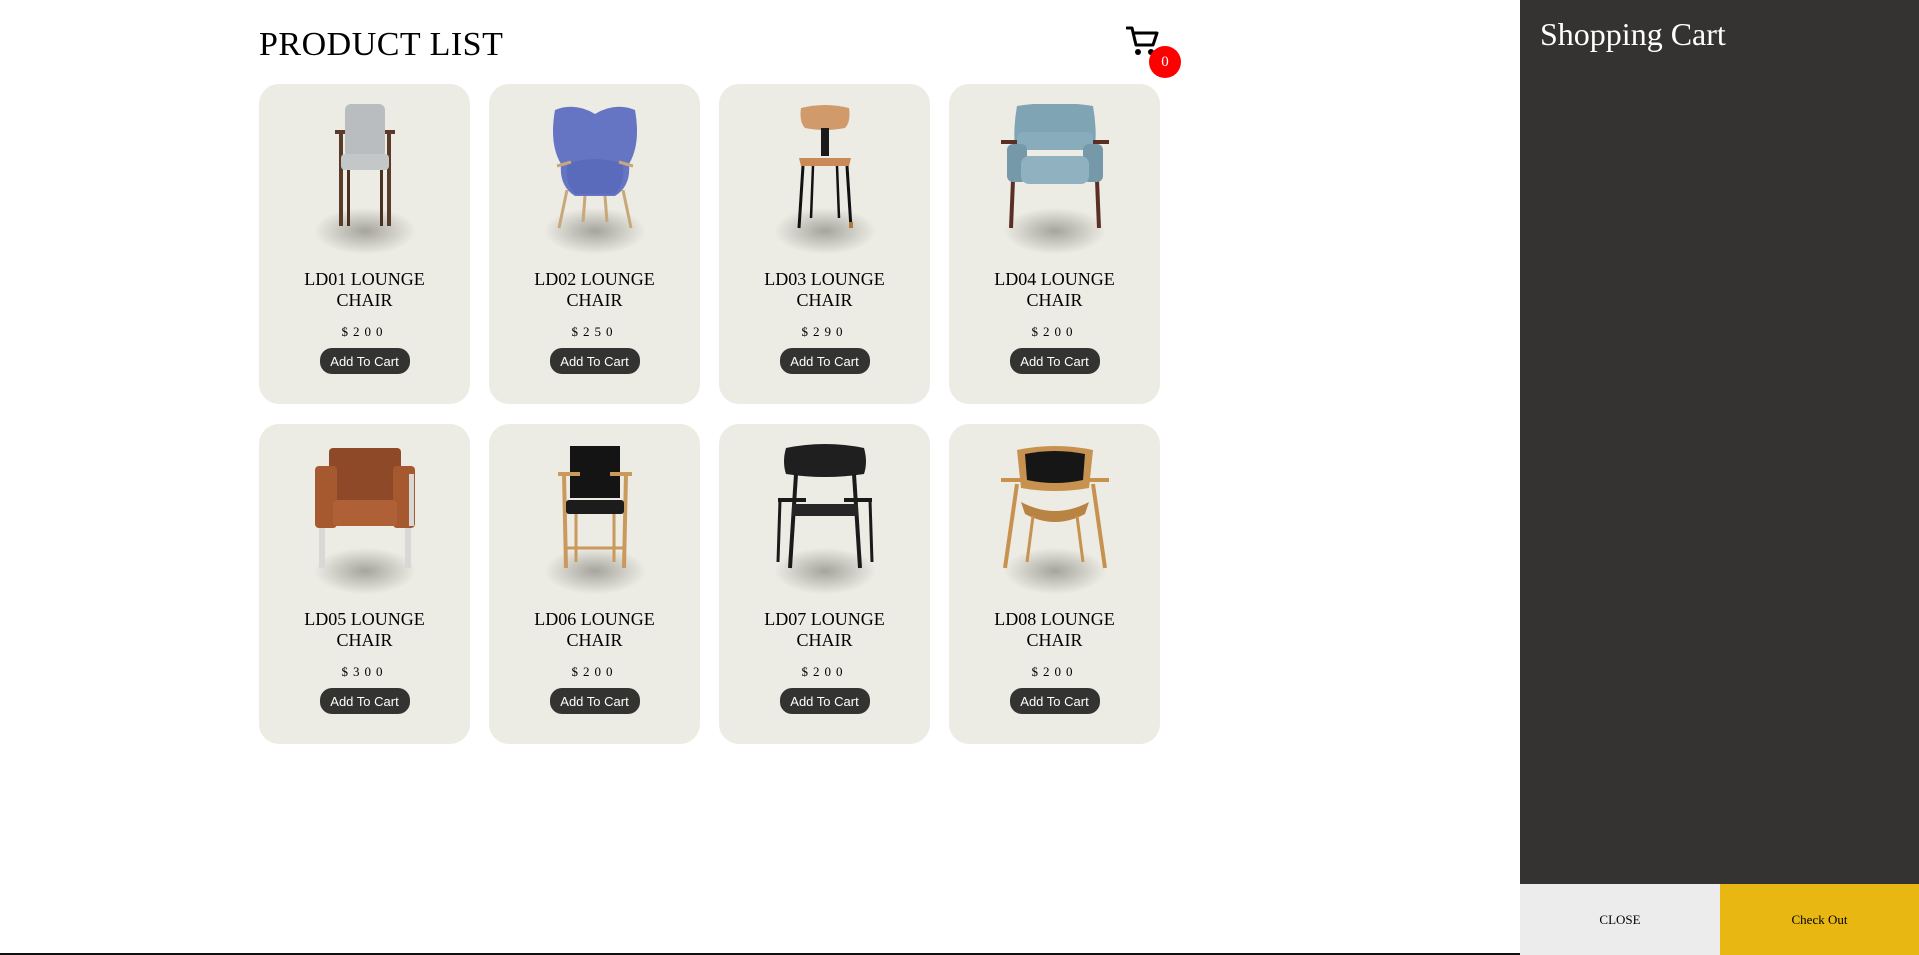 The image size is (1919, 955). I want to click on product-name: LD03 LOUNGE CHAIR, so click(824, 289).